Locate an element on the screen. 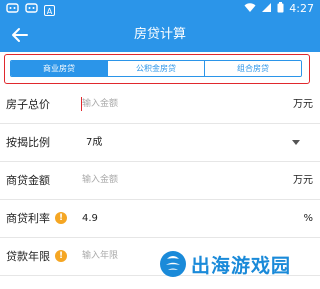 This screenshot has height=289, width=320. status-bar: A 4:27 is located at coordinates (160, 9).